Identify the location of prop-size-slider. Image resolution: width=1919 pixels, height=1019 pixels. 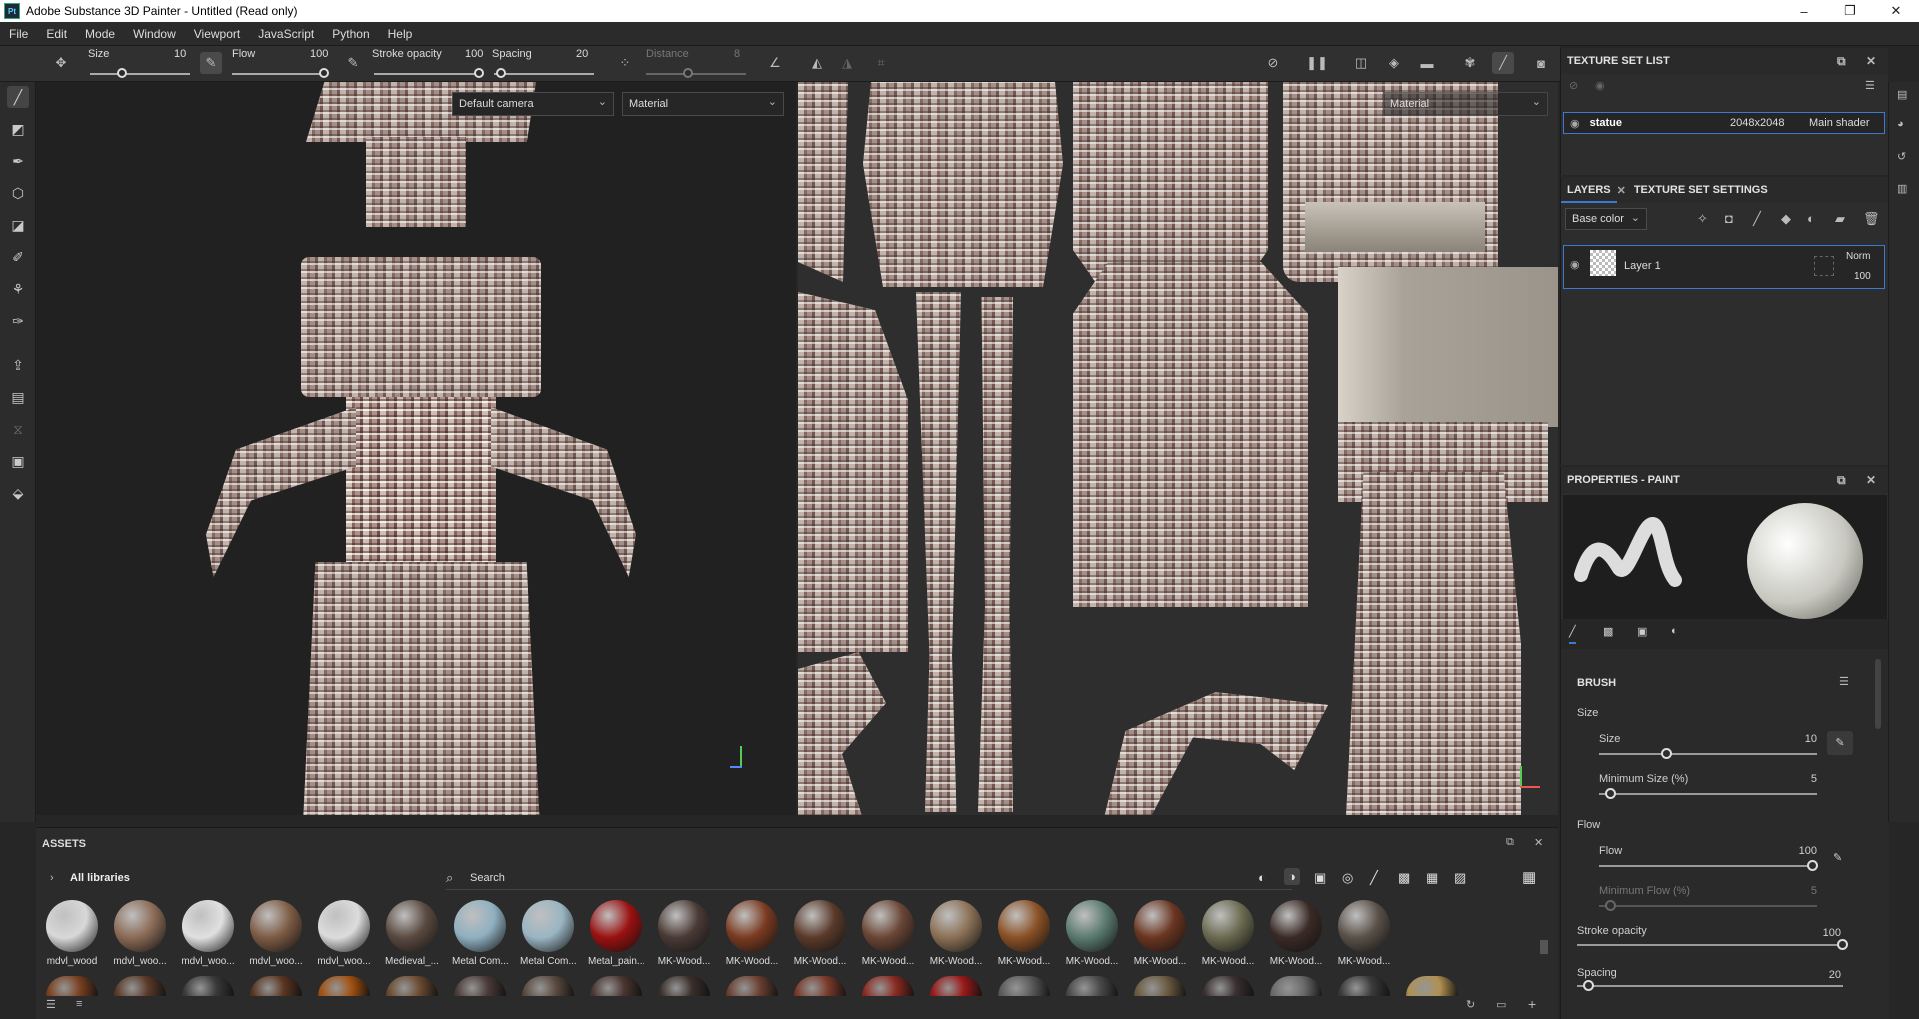
(1708, 754).